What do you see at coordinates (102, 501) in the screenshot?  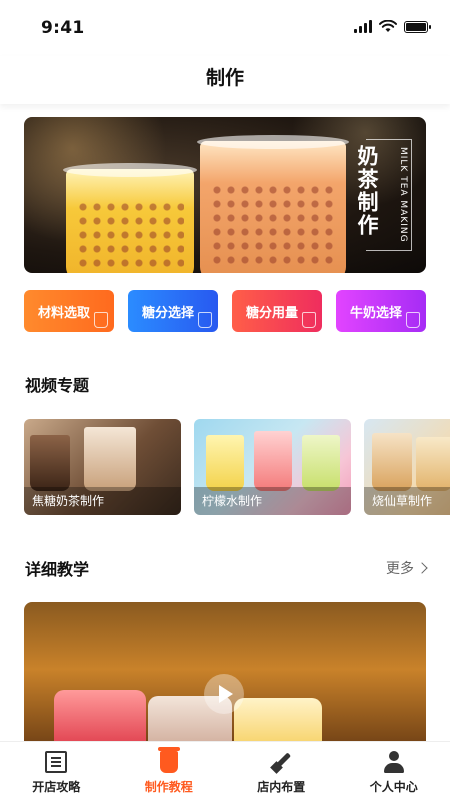 I see `video-card-label: 焦糖奶茶制作` at bounding box center [102, 501].